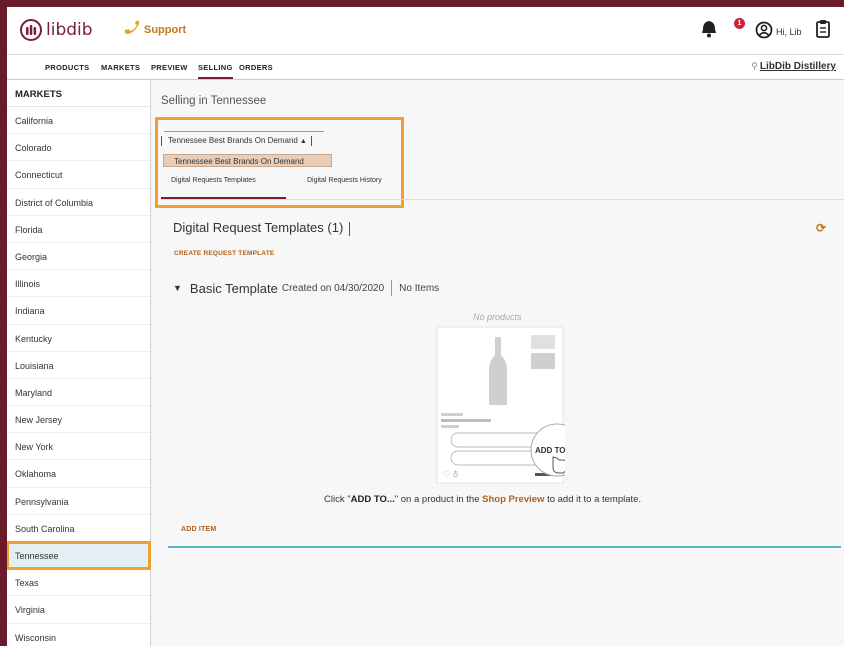 The height and width of the screenshot is (646, 844). I want to click on sidebar-item-maryland: Maryland, so click(78, 393).